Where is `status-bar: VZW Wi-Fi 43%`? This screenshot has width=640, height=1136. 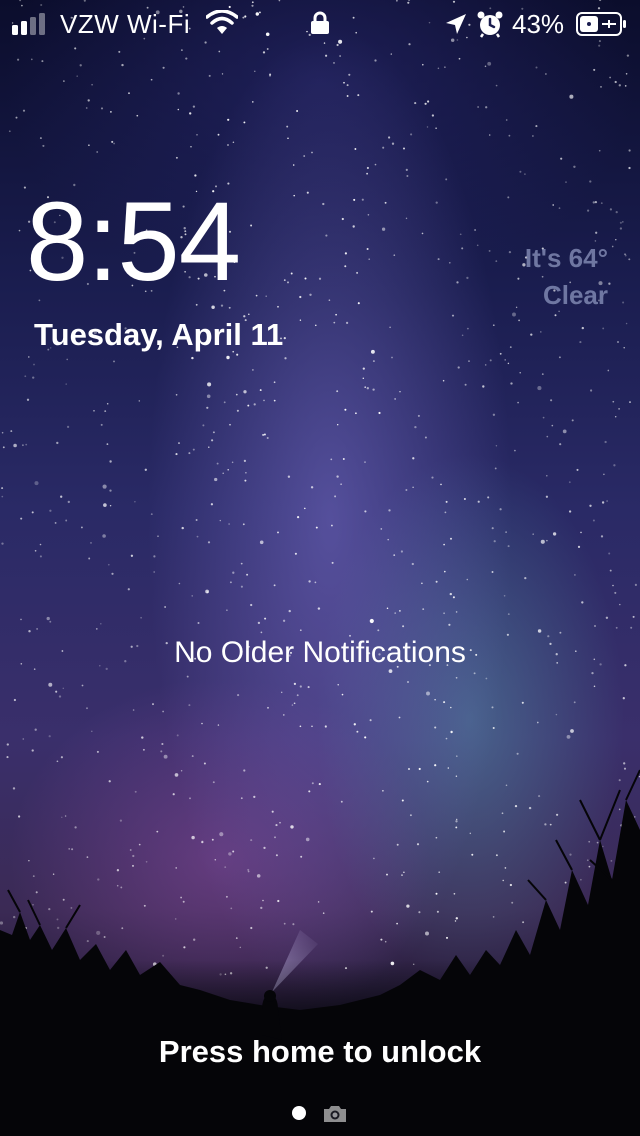
status-bar: VZW Wi-Fi 43% is located at coordinates (320, 24).